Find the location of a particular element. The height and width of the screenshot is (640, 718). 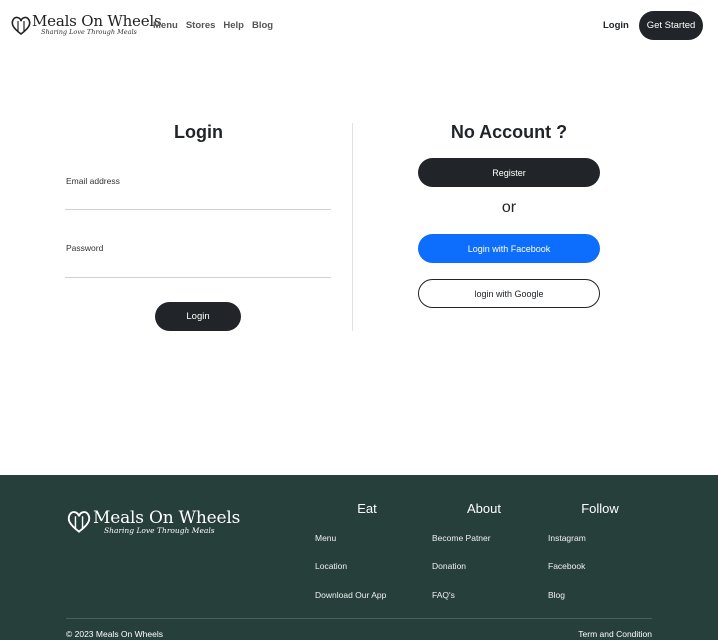

footer-heading-eat: Eat is located at coordinates (367, 508).